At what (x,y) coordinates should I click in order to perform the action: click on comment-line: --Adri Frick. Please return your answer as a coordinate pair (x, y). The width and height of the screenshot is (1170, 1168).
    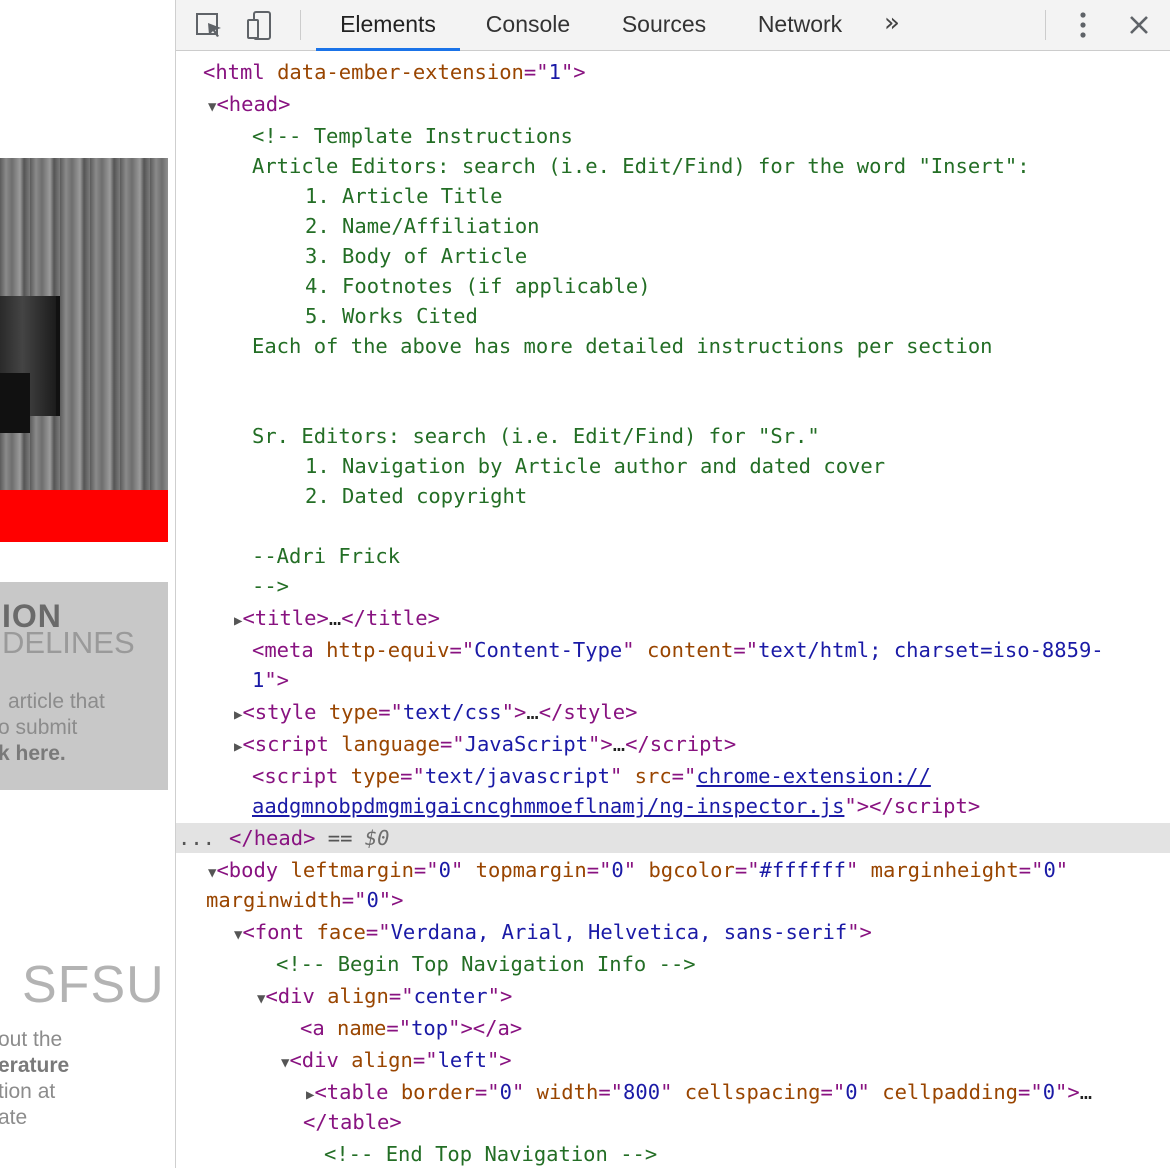
    Looking at the image, I should click on (326, 556).